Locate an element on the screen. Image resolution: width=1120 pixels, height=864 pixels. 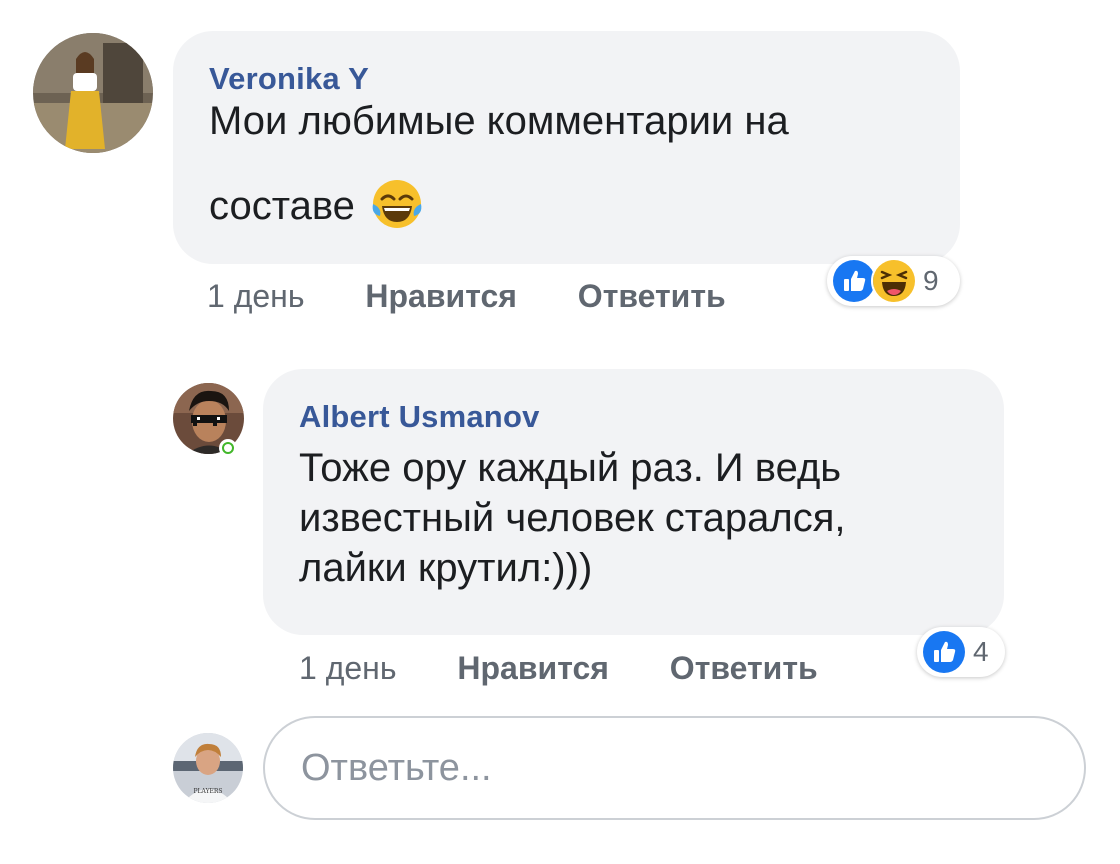
reply-input is located at coordinates (674, 768).